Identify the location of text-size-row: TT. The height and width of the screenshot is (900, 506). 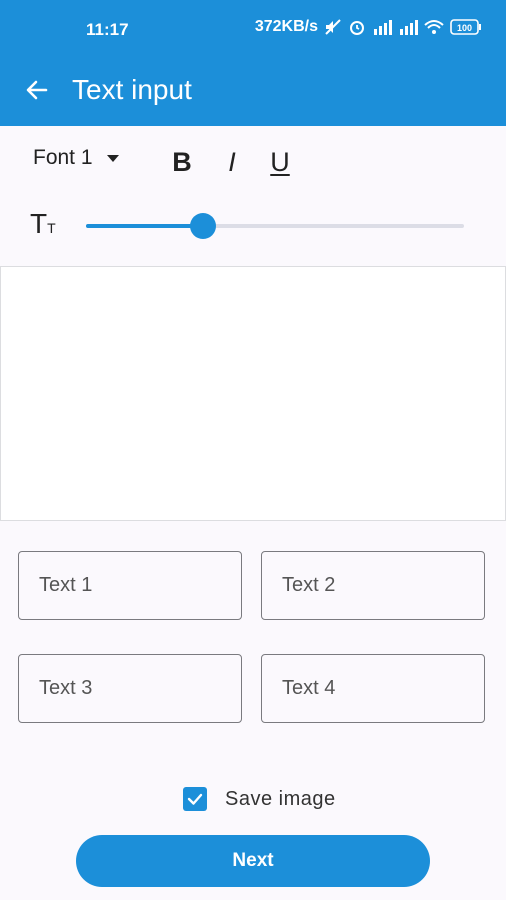
(253, 226).